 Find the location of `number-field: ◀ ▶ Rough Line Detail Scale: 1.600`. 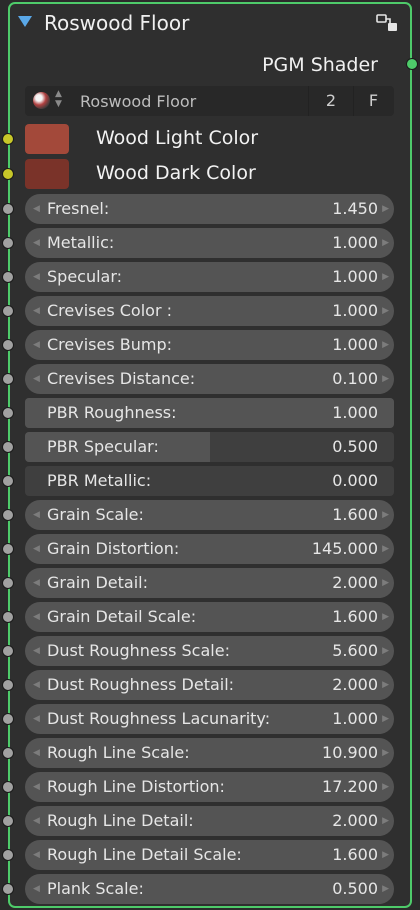

number-field: ◀ ▶ Rough Line Detail Scale: 1.600 is located at coordinates (209, 855).